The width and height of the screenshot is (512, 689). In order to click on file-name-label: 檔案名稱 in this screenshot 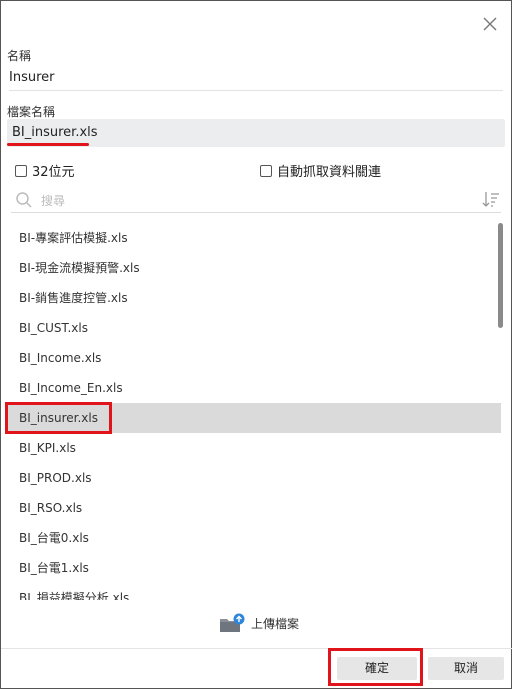, I will do `click(31, 112)`.